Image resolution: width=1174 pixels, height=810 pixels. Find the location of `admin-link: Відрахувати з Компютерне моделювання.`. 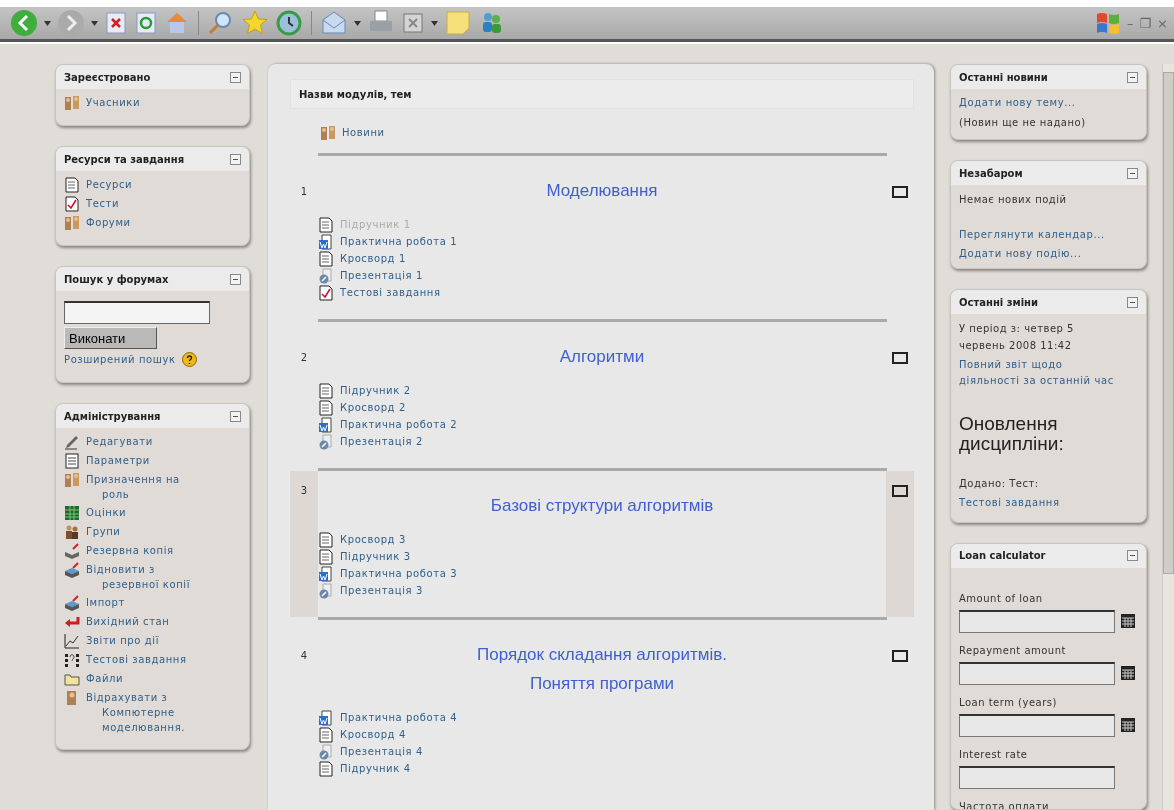

admin-link: Відрахувати з Компютерне моделювання. is located at coordinates (146, 712).